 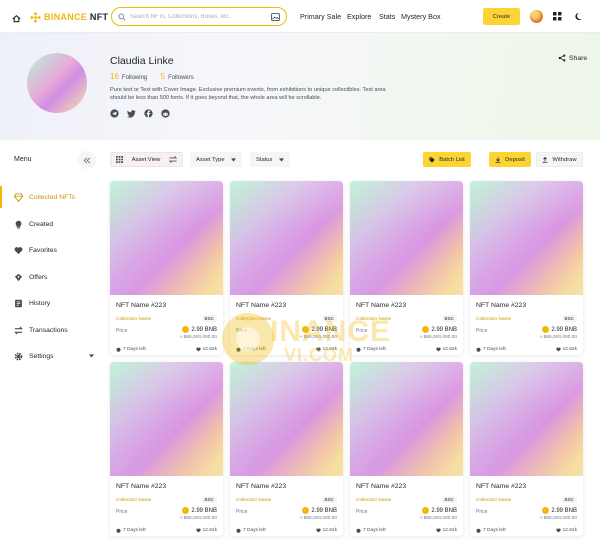 What do you see at coordinates (387, 16) in the screenshot?
I see `nav-stats: Stats` at bounding box center [387, 16].